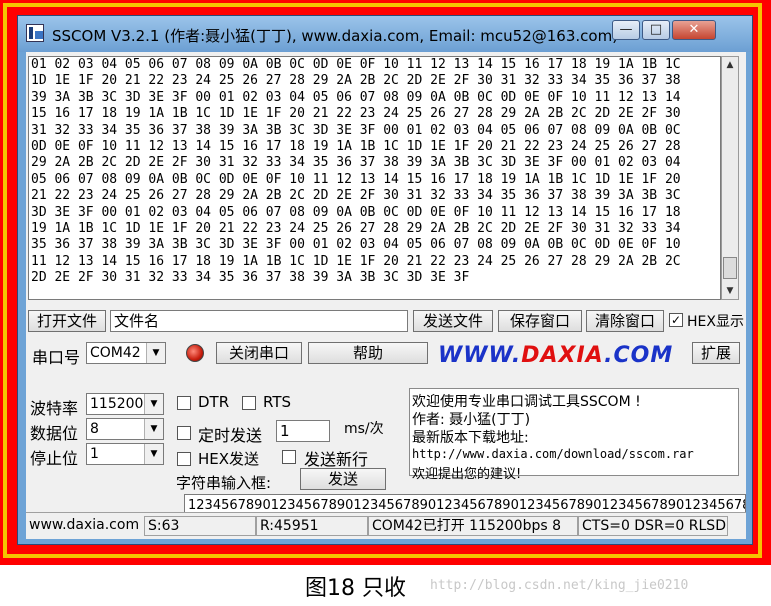 This screenshot has height=606, width=771. Describe the element at coordinates (224, 483) in the screenshot. I see `string-input-label: 字符串输入框:` at that location.